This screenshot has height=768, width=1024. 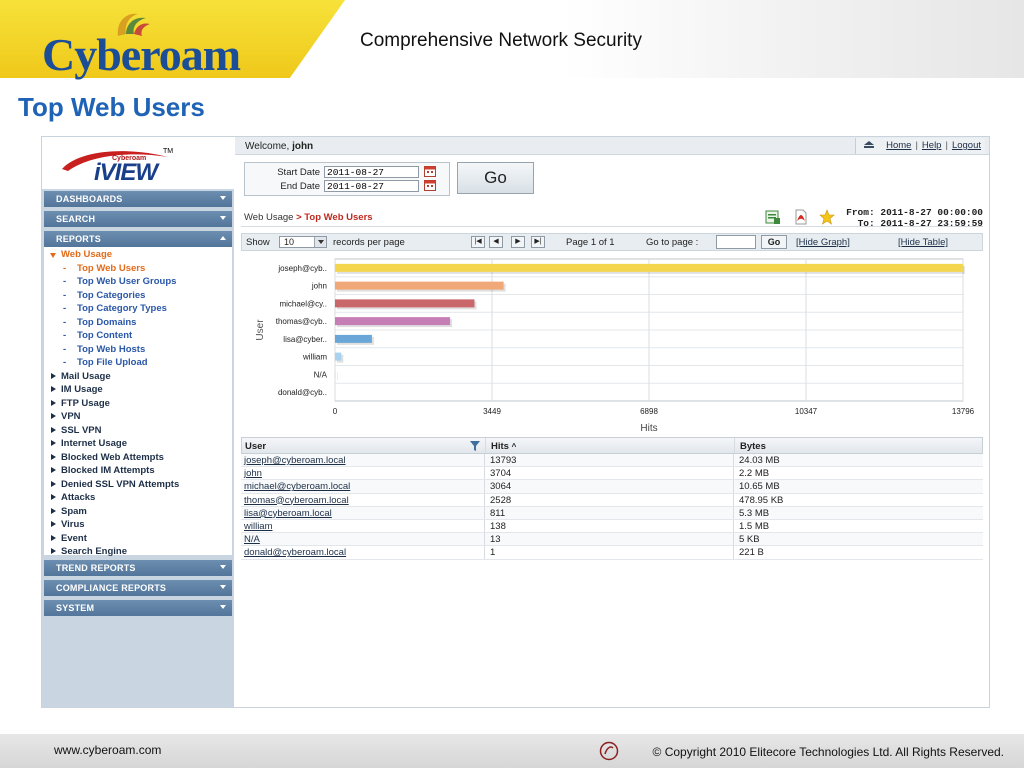 I want to click on tree-item-virus: Virus, so click(x=138, y=525).